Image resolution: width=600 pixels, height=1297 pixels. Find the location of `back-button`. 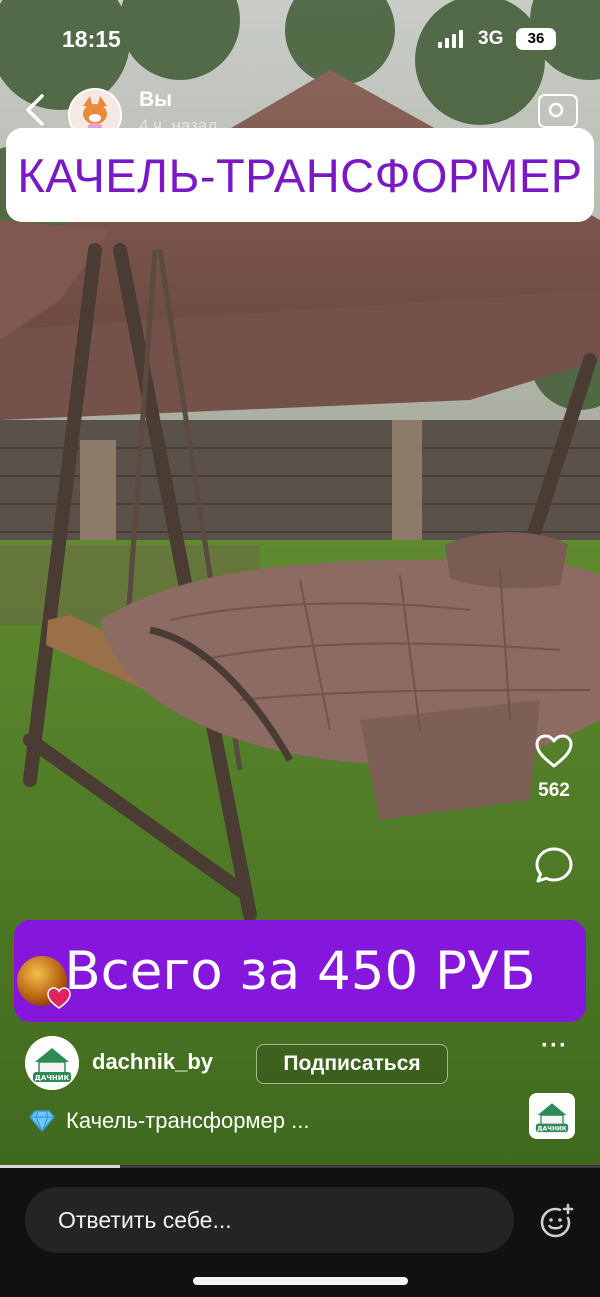

back-button is located at coordinates (37, 110).